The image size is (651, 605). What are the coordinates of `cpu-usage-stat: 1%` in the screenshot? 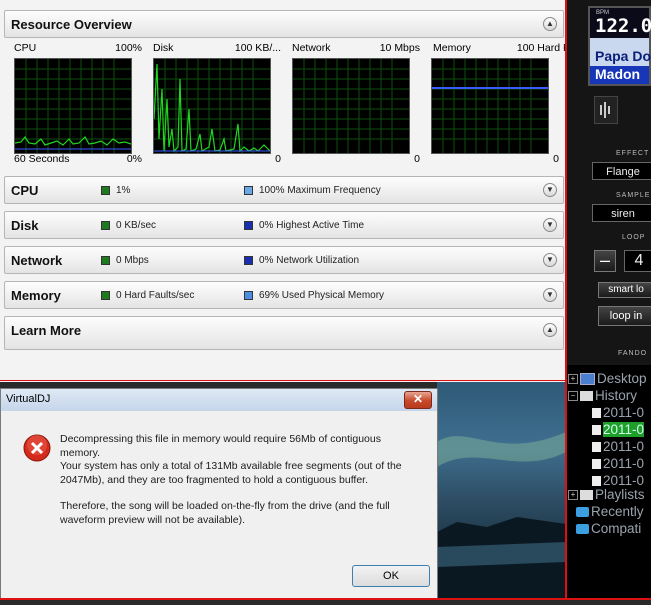 It's located at (123, 190).